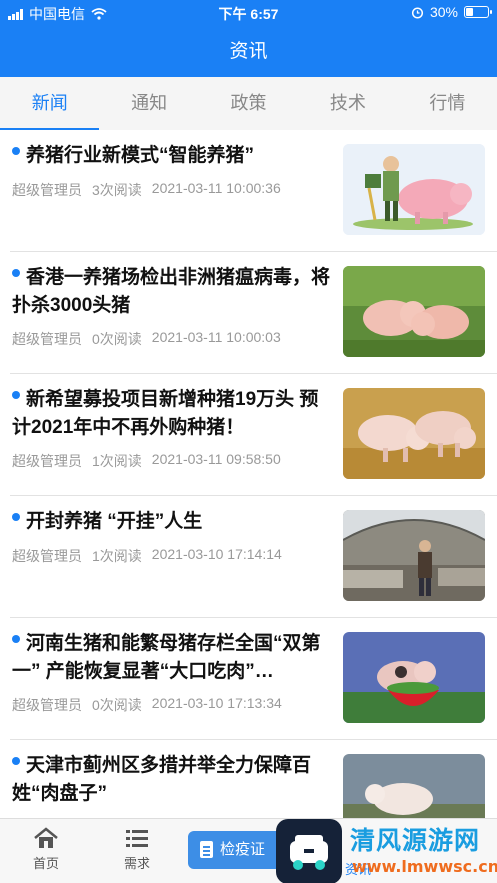 The height and width of the screenshot is (883, 497). What do you see at coordinates (216, 703) in the screenshot?
I see `news-time: 2021-03-10 17:13:34` at bounding box center [216, 703].